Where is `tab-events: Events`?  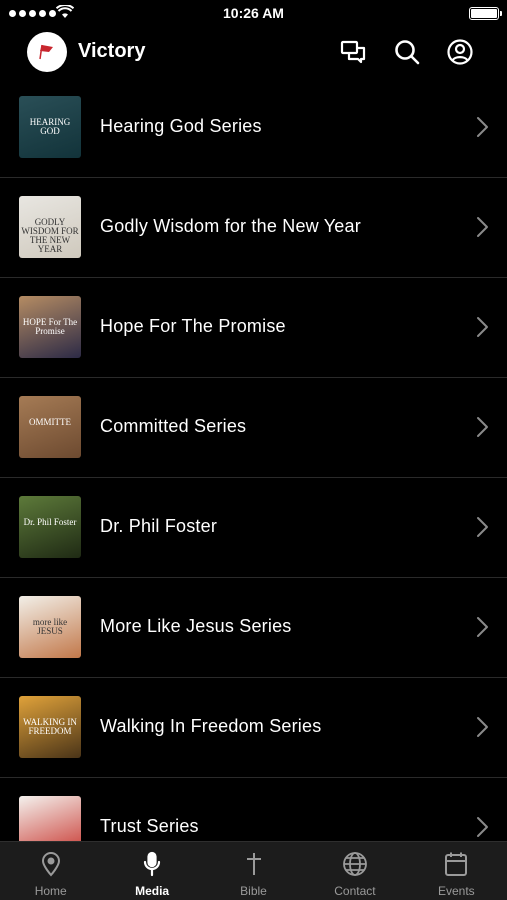 tab-events: Events is located at coordinates (456, 871).